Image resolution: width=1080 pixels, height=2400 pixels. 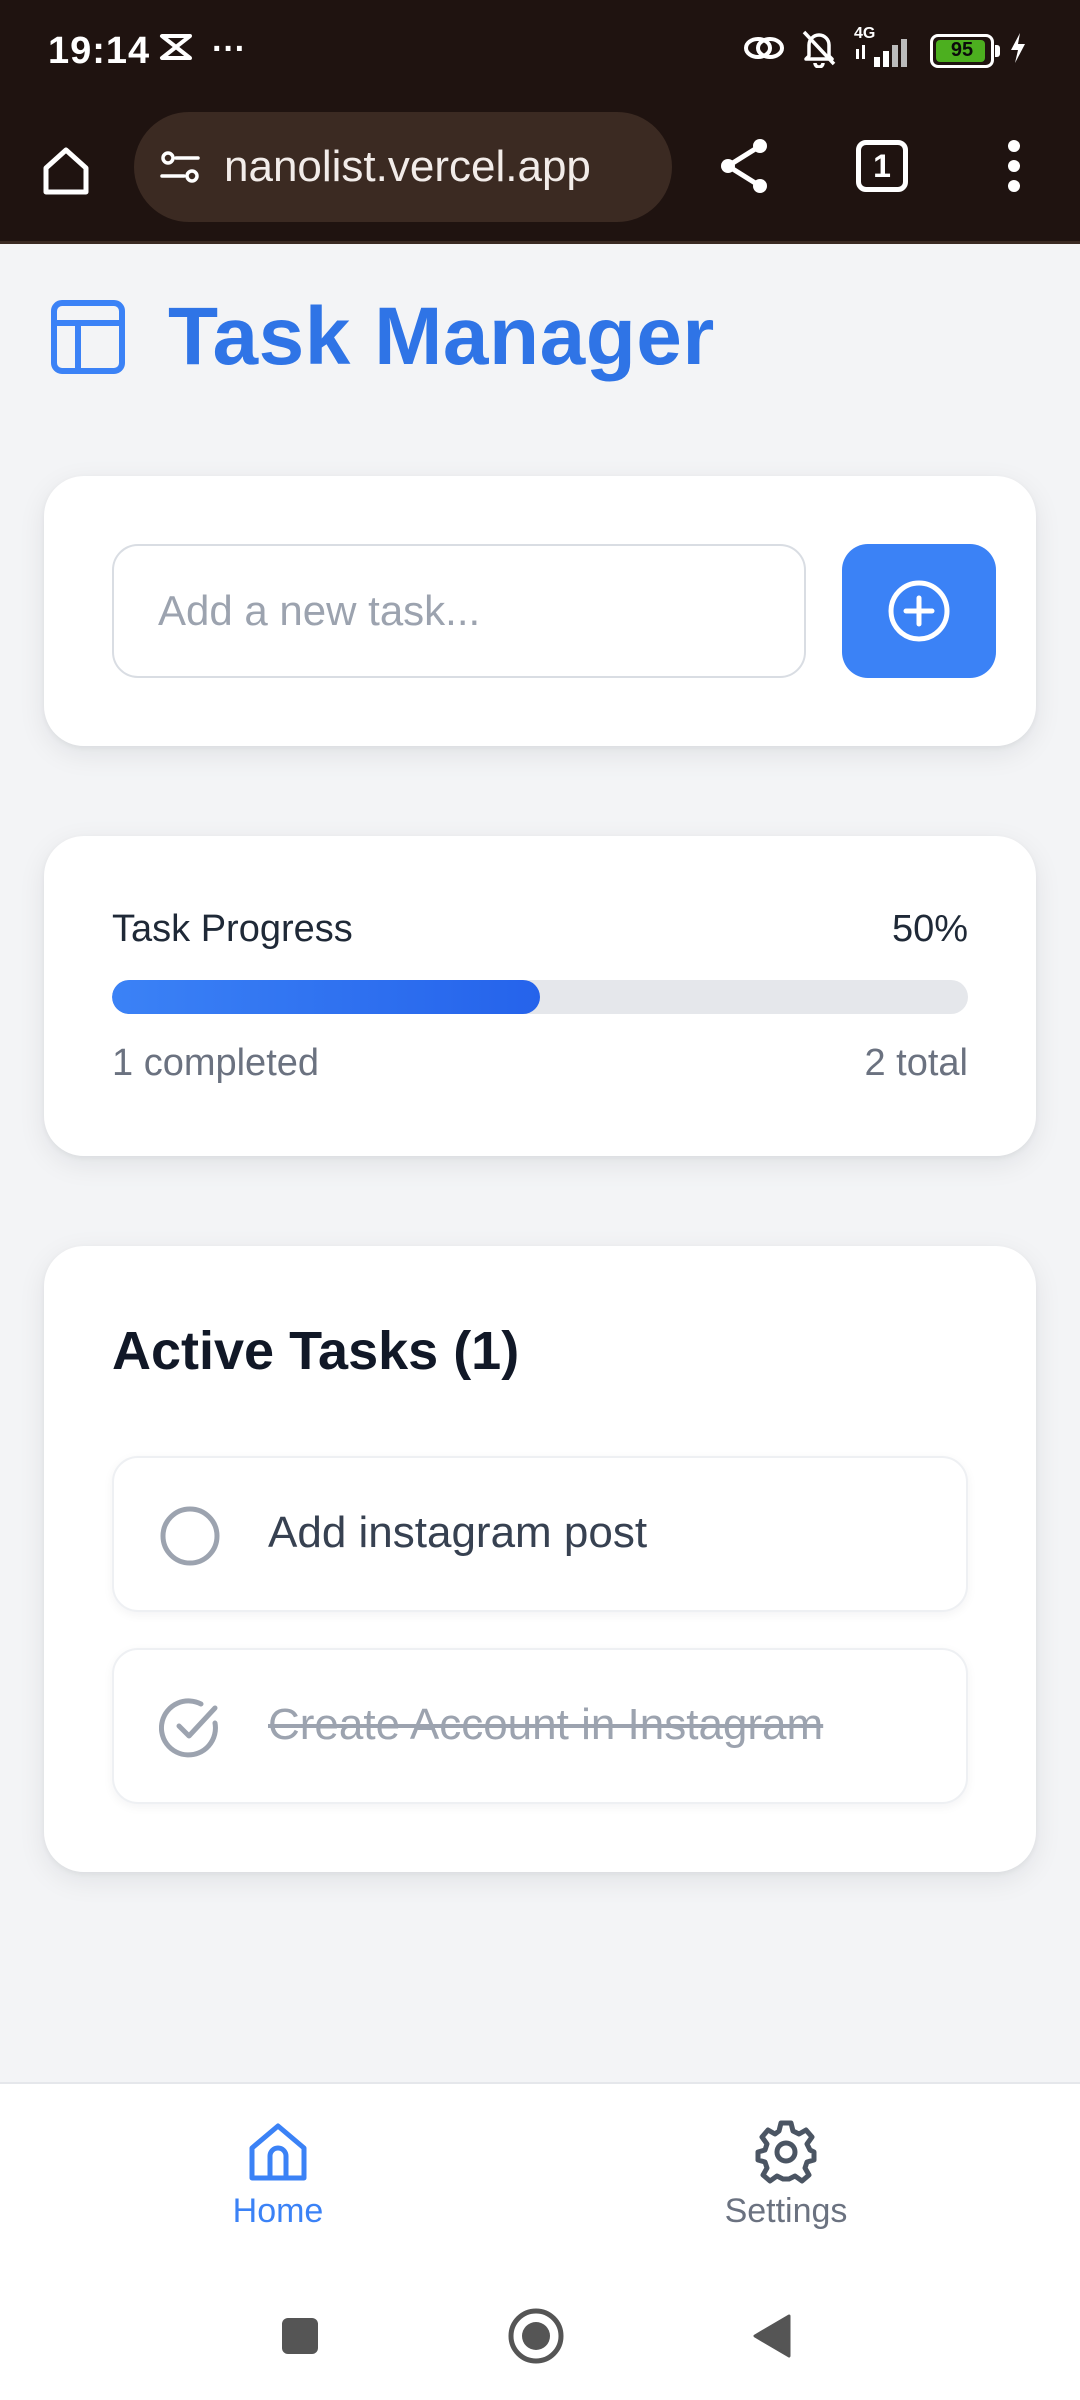 I want to click on site-settings-icon, so click(x=180, y=167).